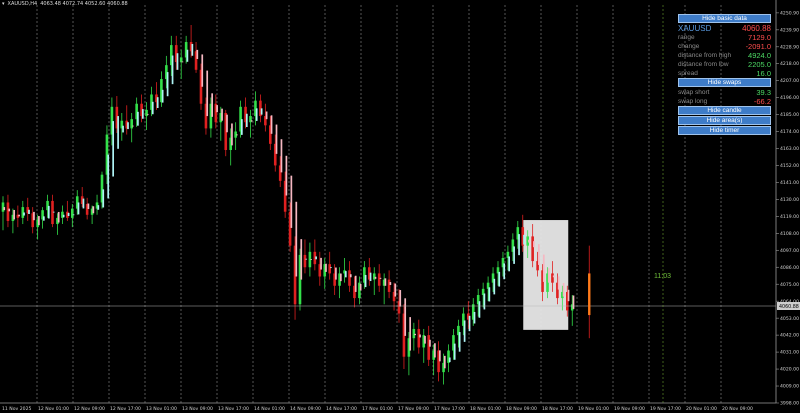 This screenshot has height=413, width=800. What do you see at coordinates (789, 98) in the screenshot?
I see `price-tick-label: 4196.00` at bounding box center [789, 98].